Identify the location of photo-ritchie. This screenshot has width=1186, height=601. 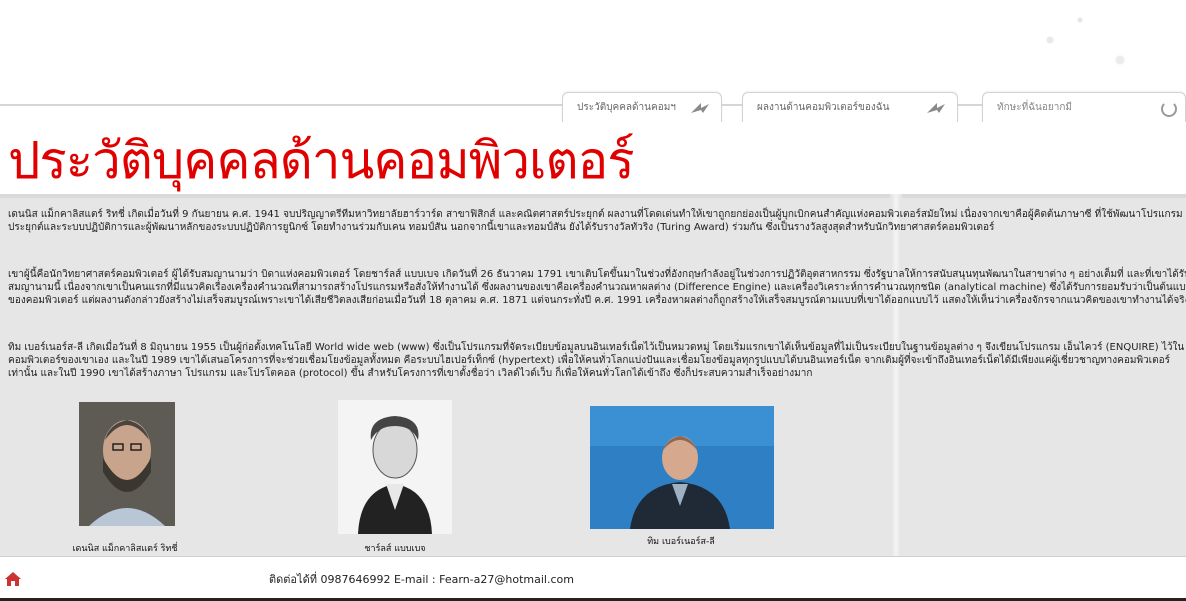
(127, 464).